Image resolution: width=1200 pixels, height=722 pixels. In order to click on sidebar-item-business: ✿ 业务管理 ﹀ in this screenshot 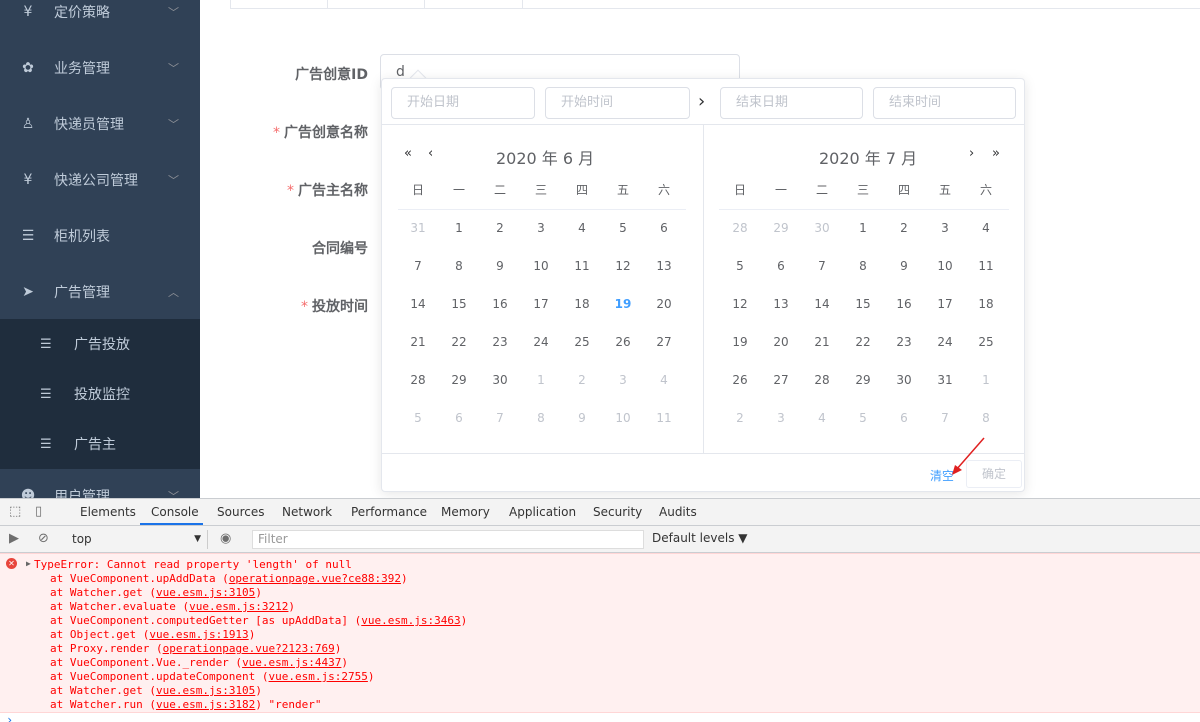, I will do `click(100, 68)`.